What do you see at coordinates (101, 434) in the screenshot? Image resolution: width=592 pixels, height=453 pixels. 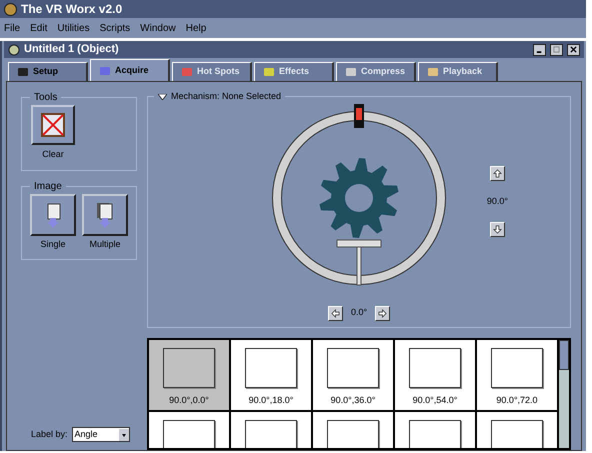 I see `label-by-dropdown: Angle` at bounding box center [101, 434].